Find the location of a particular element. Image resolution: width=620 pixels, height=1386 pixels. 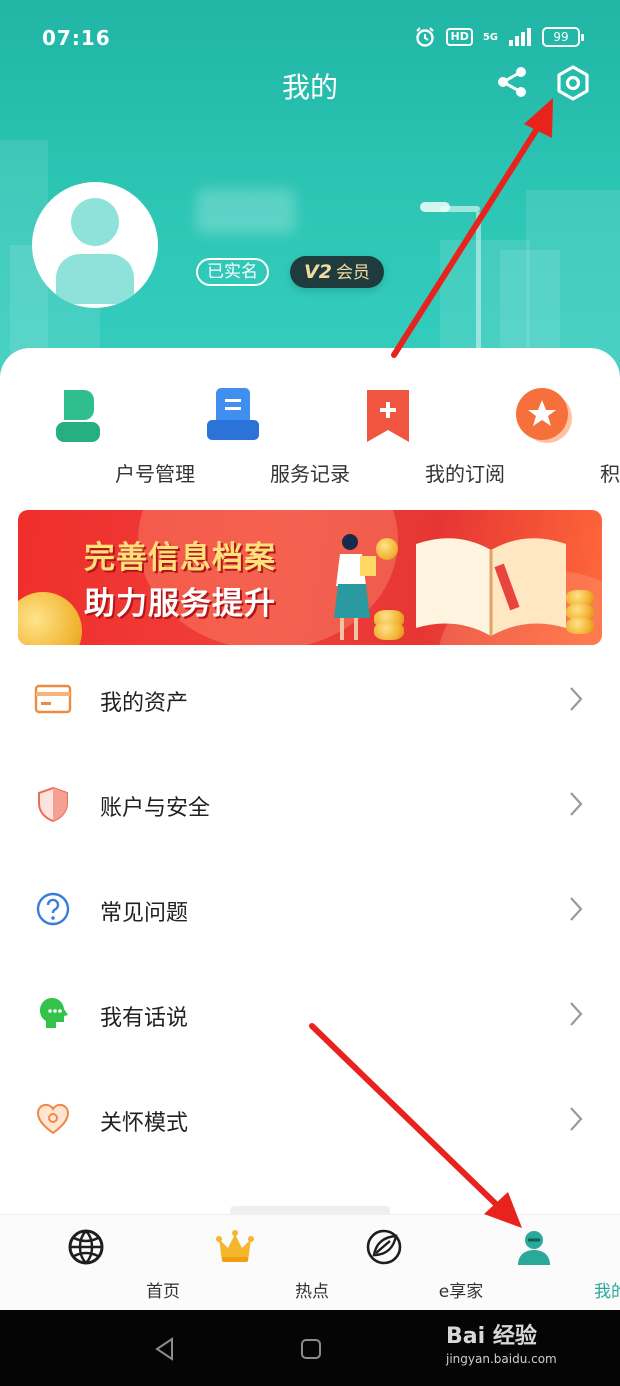

signal-icon is located at coordinates (520, 37).